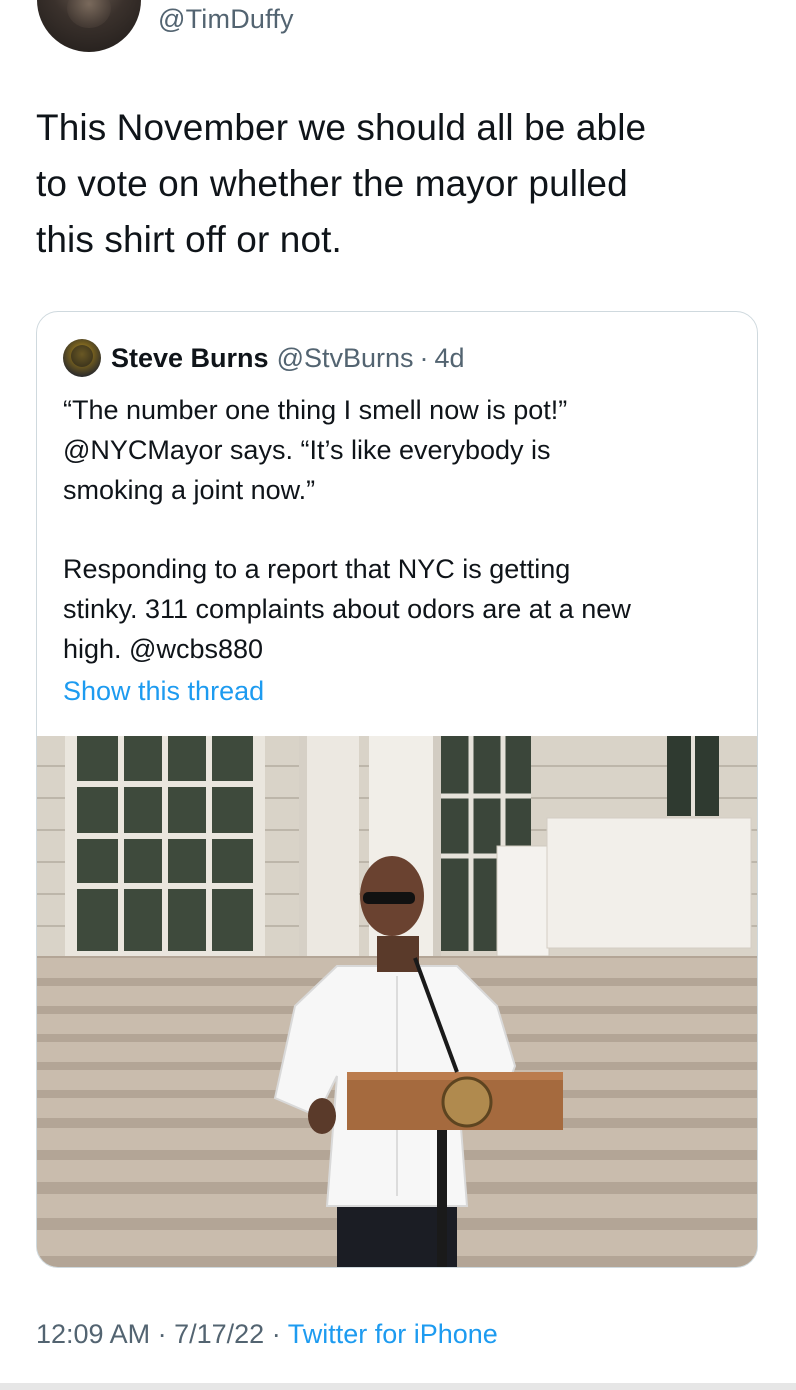  I want to click on quoted-author-handle: @StvBurns, so click(345, 357).